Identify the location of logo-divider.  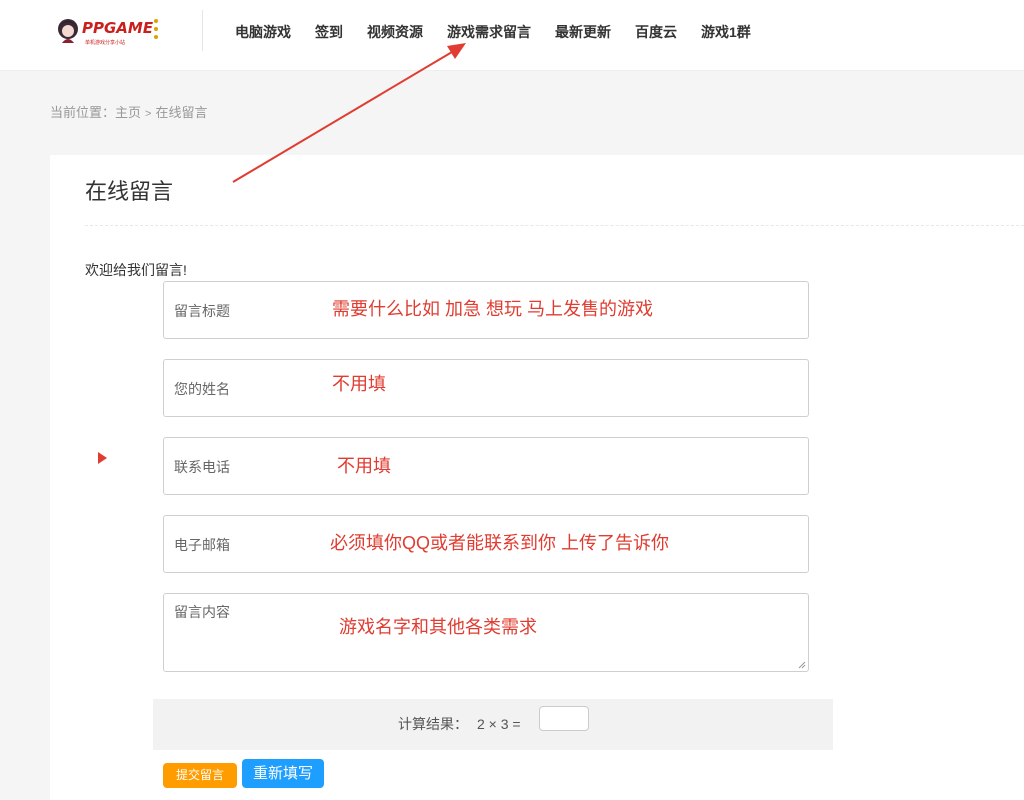
(202, 30).